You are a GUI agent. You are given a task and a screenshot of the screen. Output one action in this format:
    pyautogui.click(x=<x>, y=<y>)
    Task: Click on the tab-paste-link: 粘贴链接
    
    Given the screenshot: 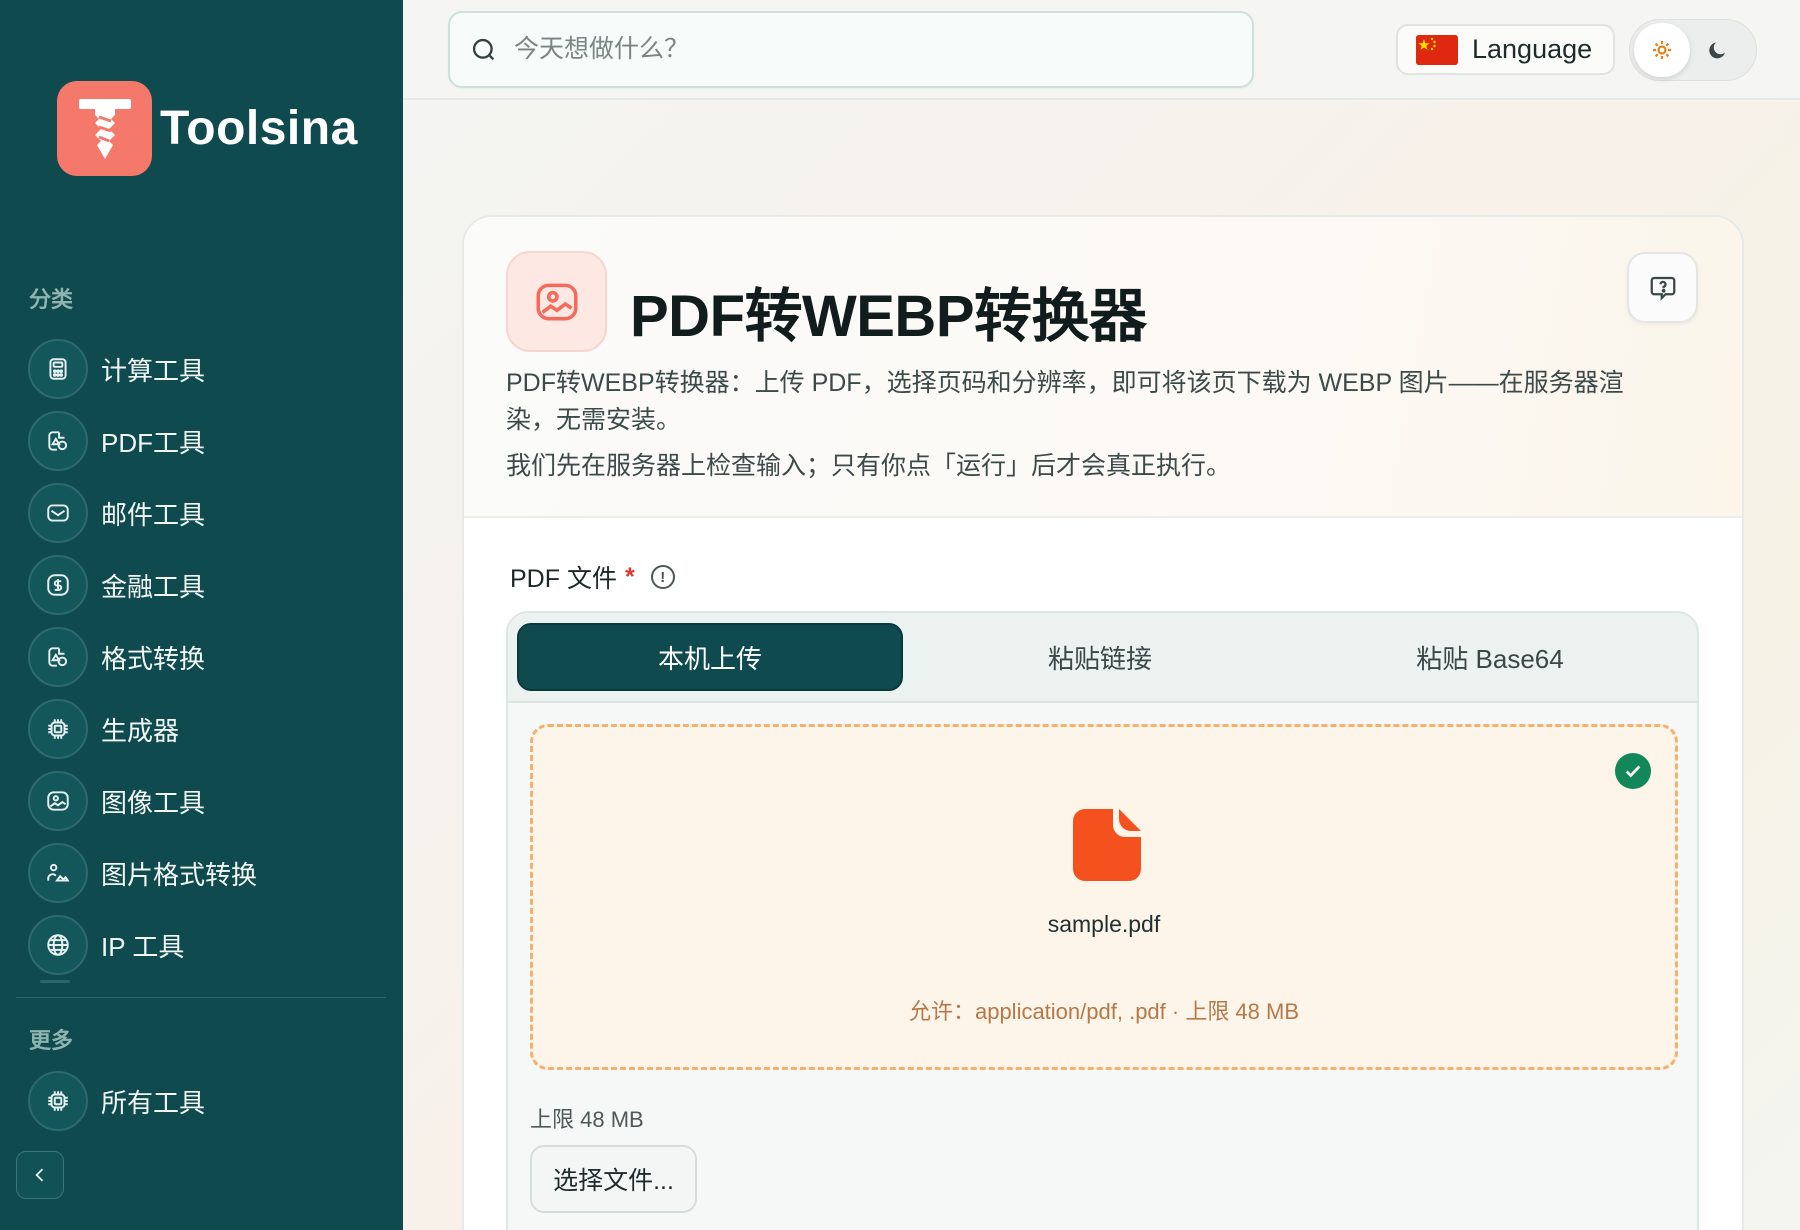 What is the action you would take?
    pyautogui.click(x=1100, y=657)
    